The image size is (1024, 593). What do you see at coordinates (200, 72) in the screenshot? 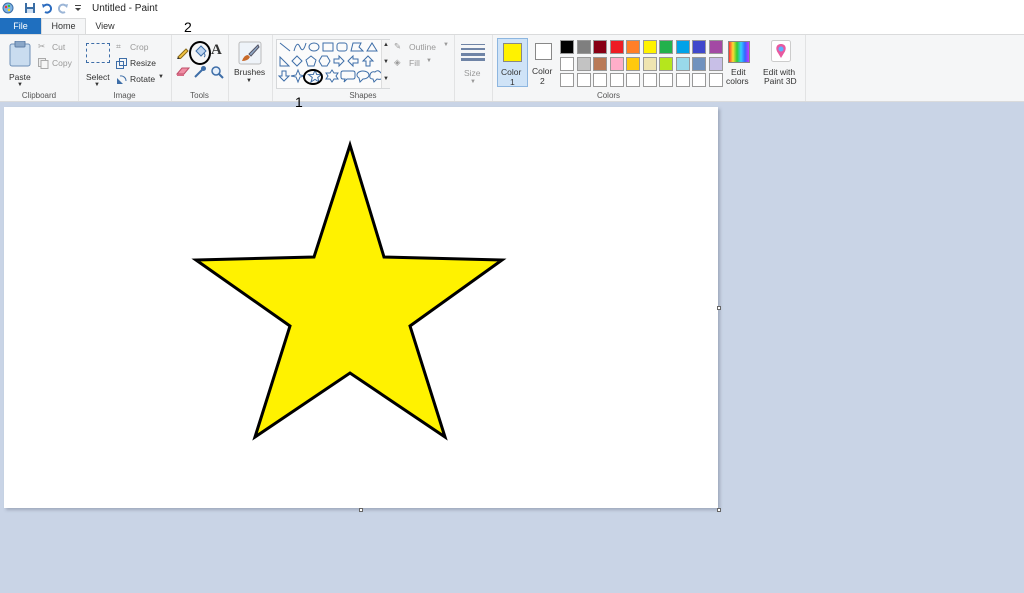
I see `color-picker-icon` at bounding box center [200, 72].